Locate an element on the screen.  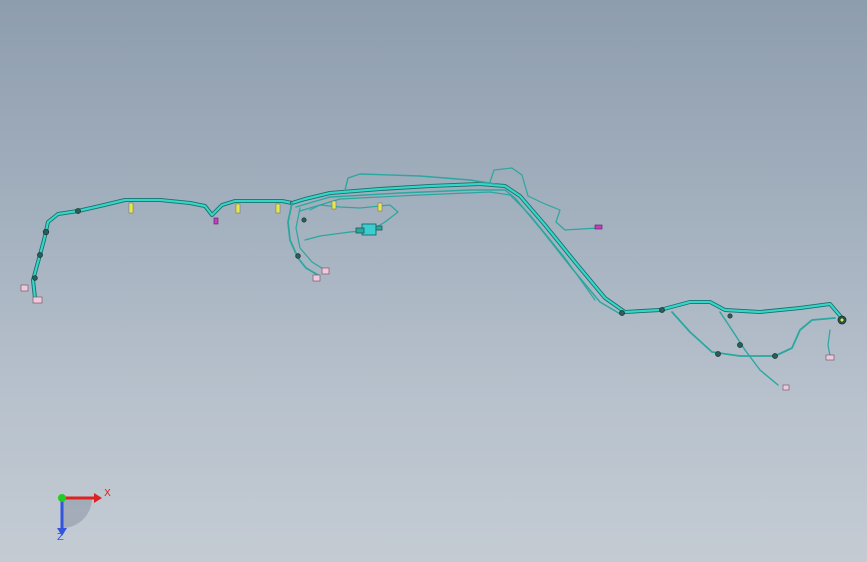
orientation-triad: X Z is located at coordinates (80, 515).